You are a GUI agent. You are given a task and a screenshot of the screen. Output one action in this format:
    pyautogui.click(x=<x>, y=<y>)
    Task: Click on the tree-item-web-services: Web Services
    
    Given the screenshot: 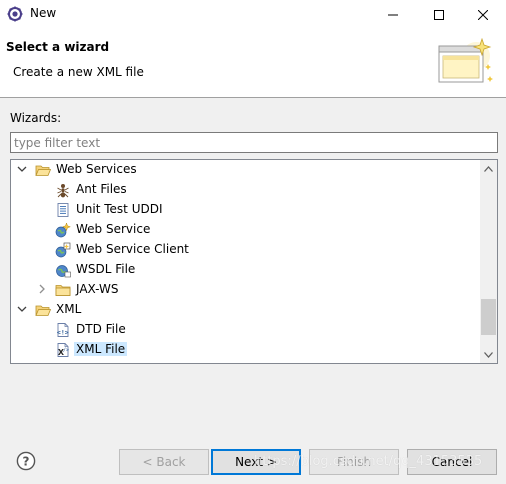 What is the action you would take?
    pyautogui.click(x=246, y=170)
    